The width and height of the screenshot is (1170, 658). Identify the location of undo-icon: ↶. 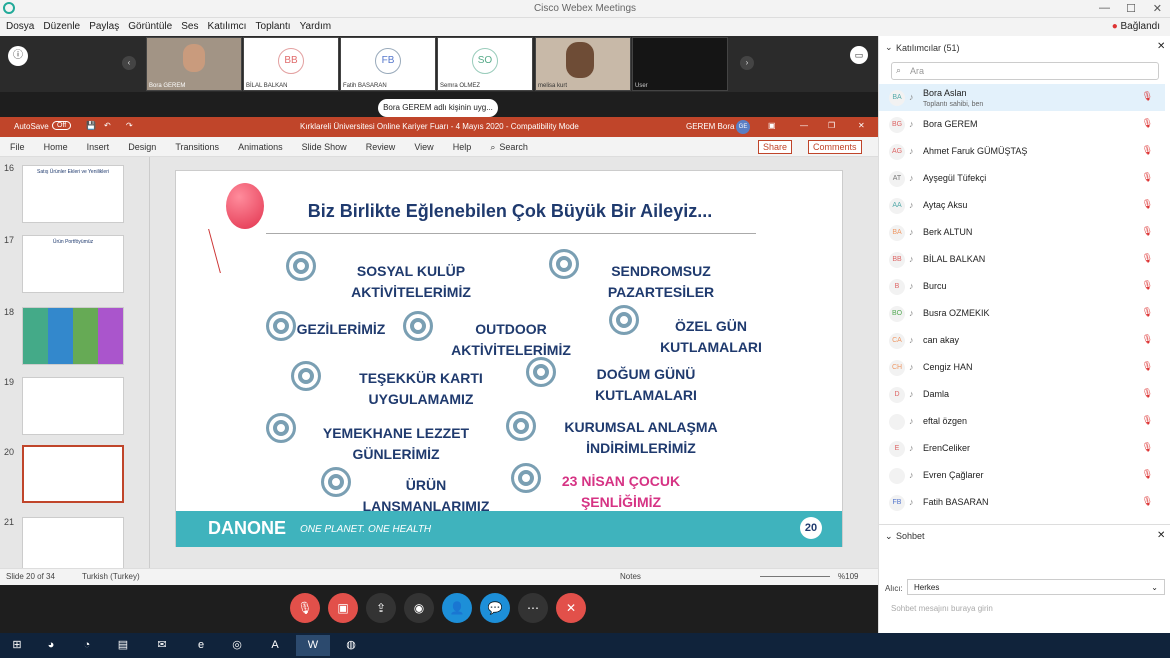
(107, 125).